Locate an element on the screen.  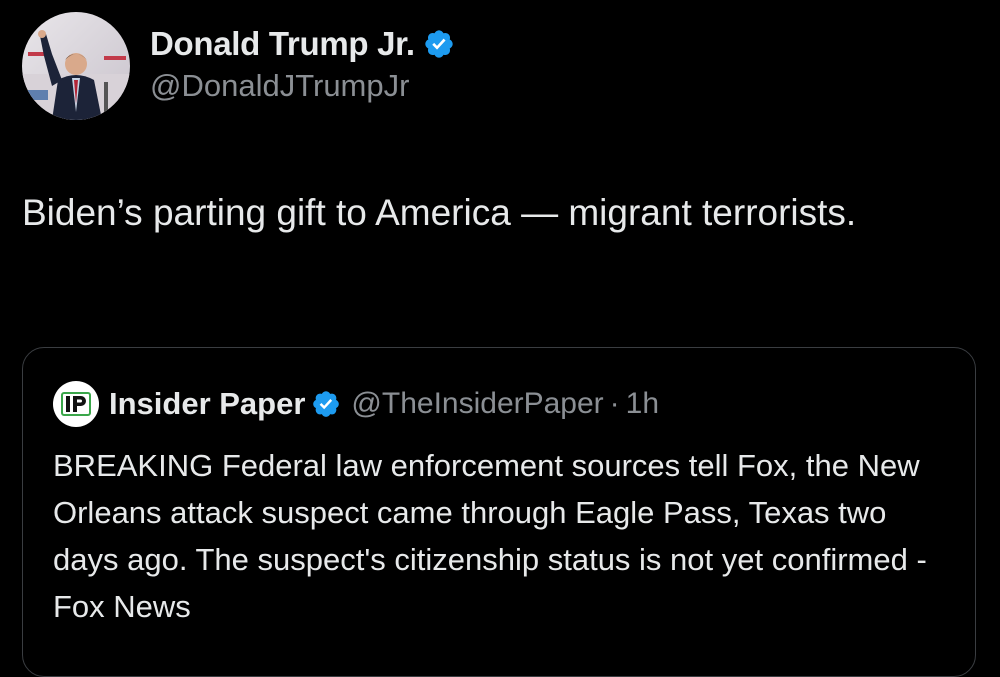
avatar is located at coordinates (76, 66).